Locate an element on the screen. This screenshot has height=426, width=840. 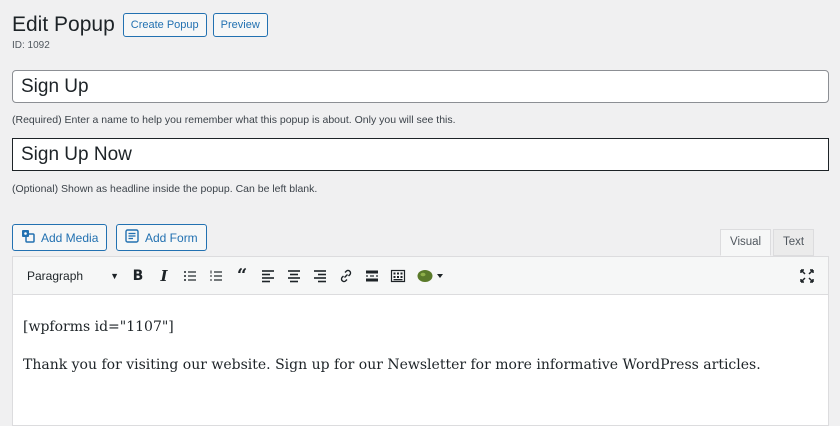
chevron-down-icon: ▼ is located at coordinates (114, 275).